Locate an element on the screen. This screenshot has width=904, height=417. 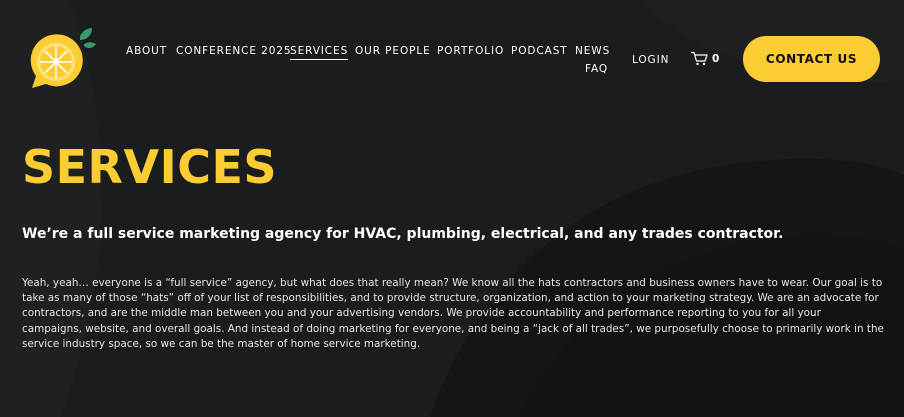
contact-us-button: CONTACT US is located at coordinates (811, 59).